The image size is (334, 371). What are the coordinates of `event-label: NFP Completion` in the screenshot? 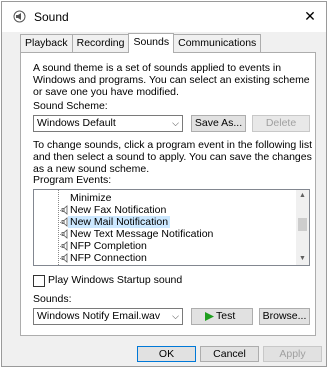 It's located at (108, 246).